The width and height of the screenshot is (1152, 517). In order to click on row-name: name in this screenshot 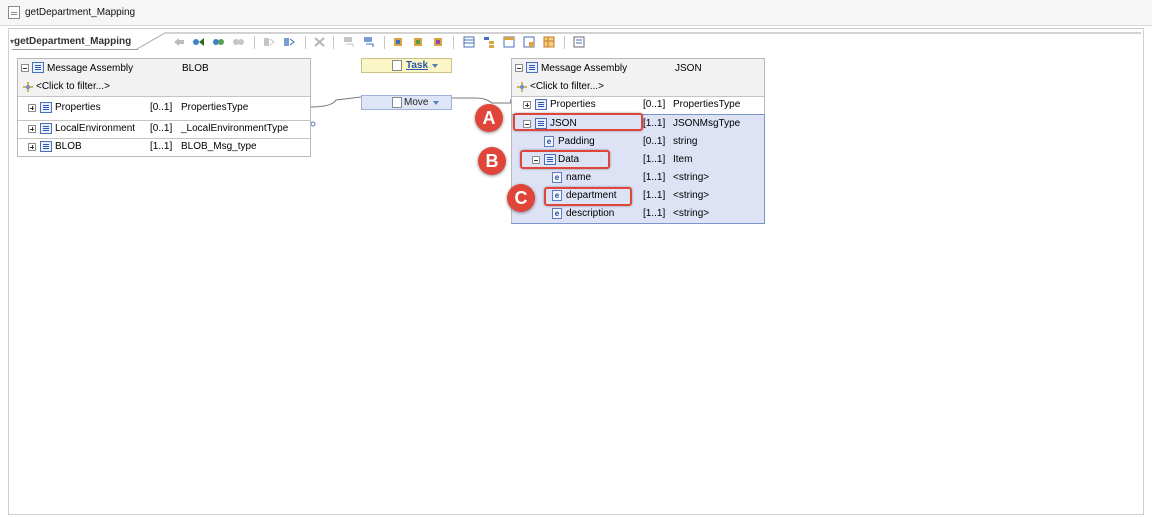, I will do `click(579, 177)`.